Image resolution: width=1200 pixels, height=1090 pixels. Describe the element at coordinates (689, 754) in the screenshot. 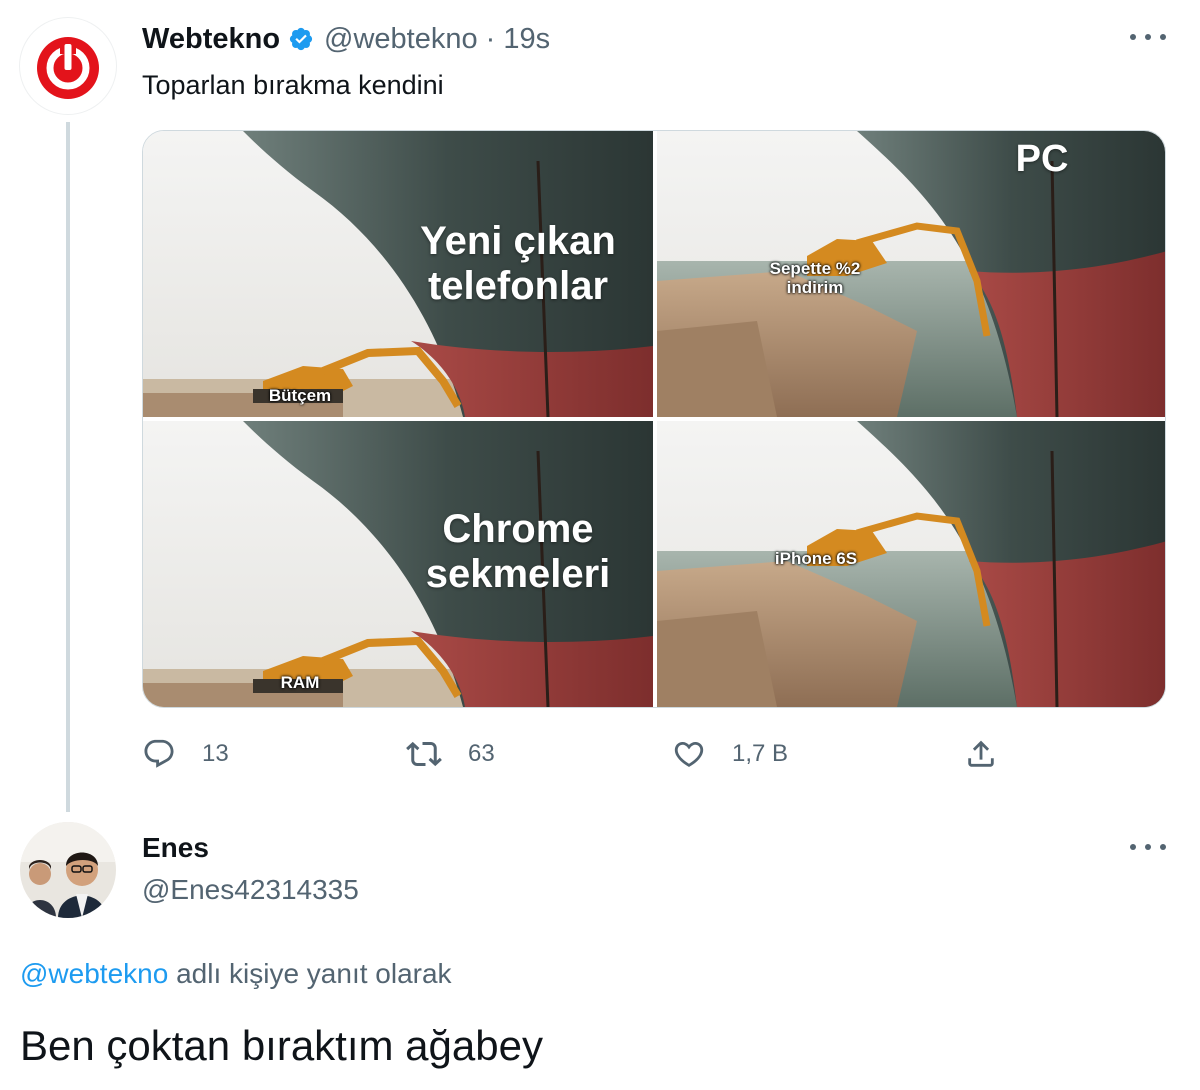

I see `like-icon` at that location.